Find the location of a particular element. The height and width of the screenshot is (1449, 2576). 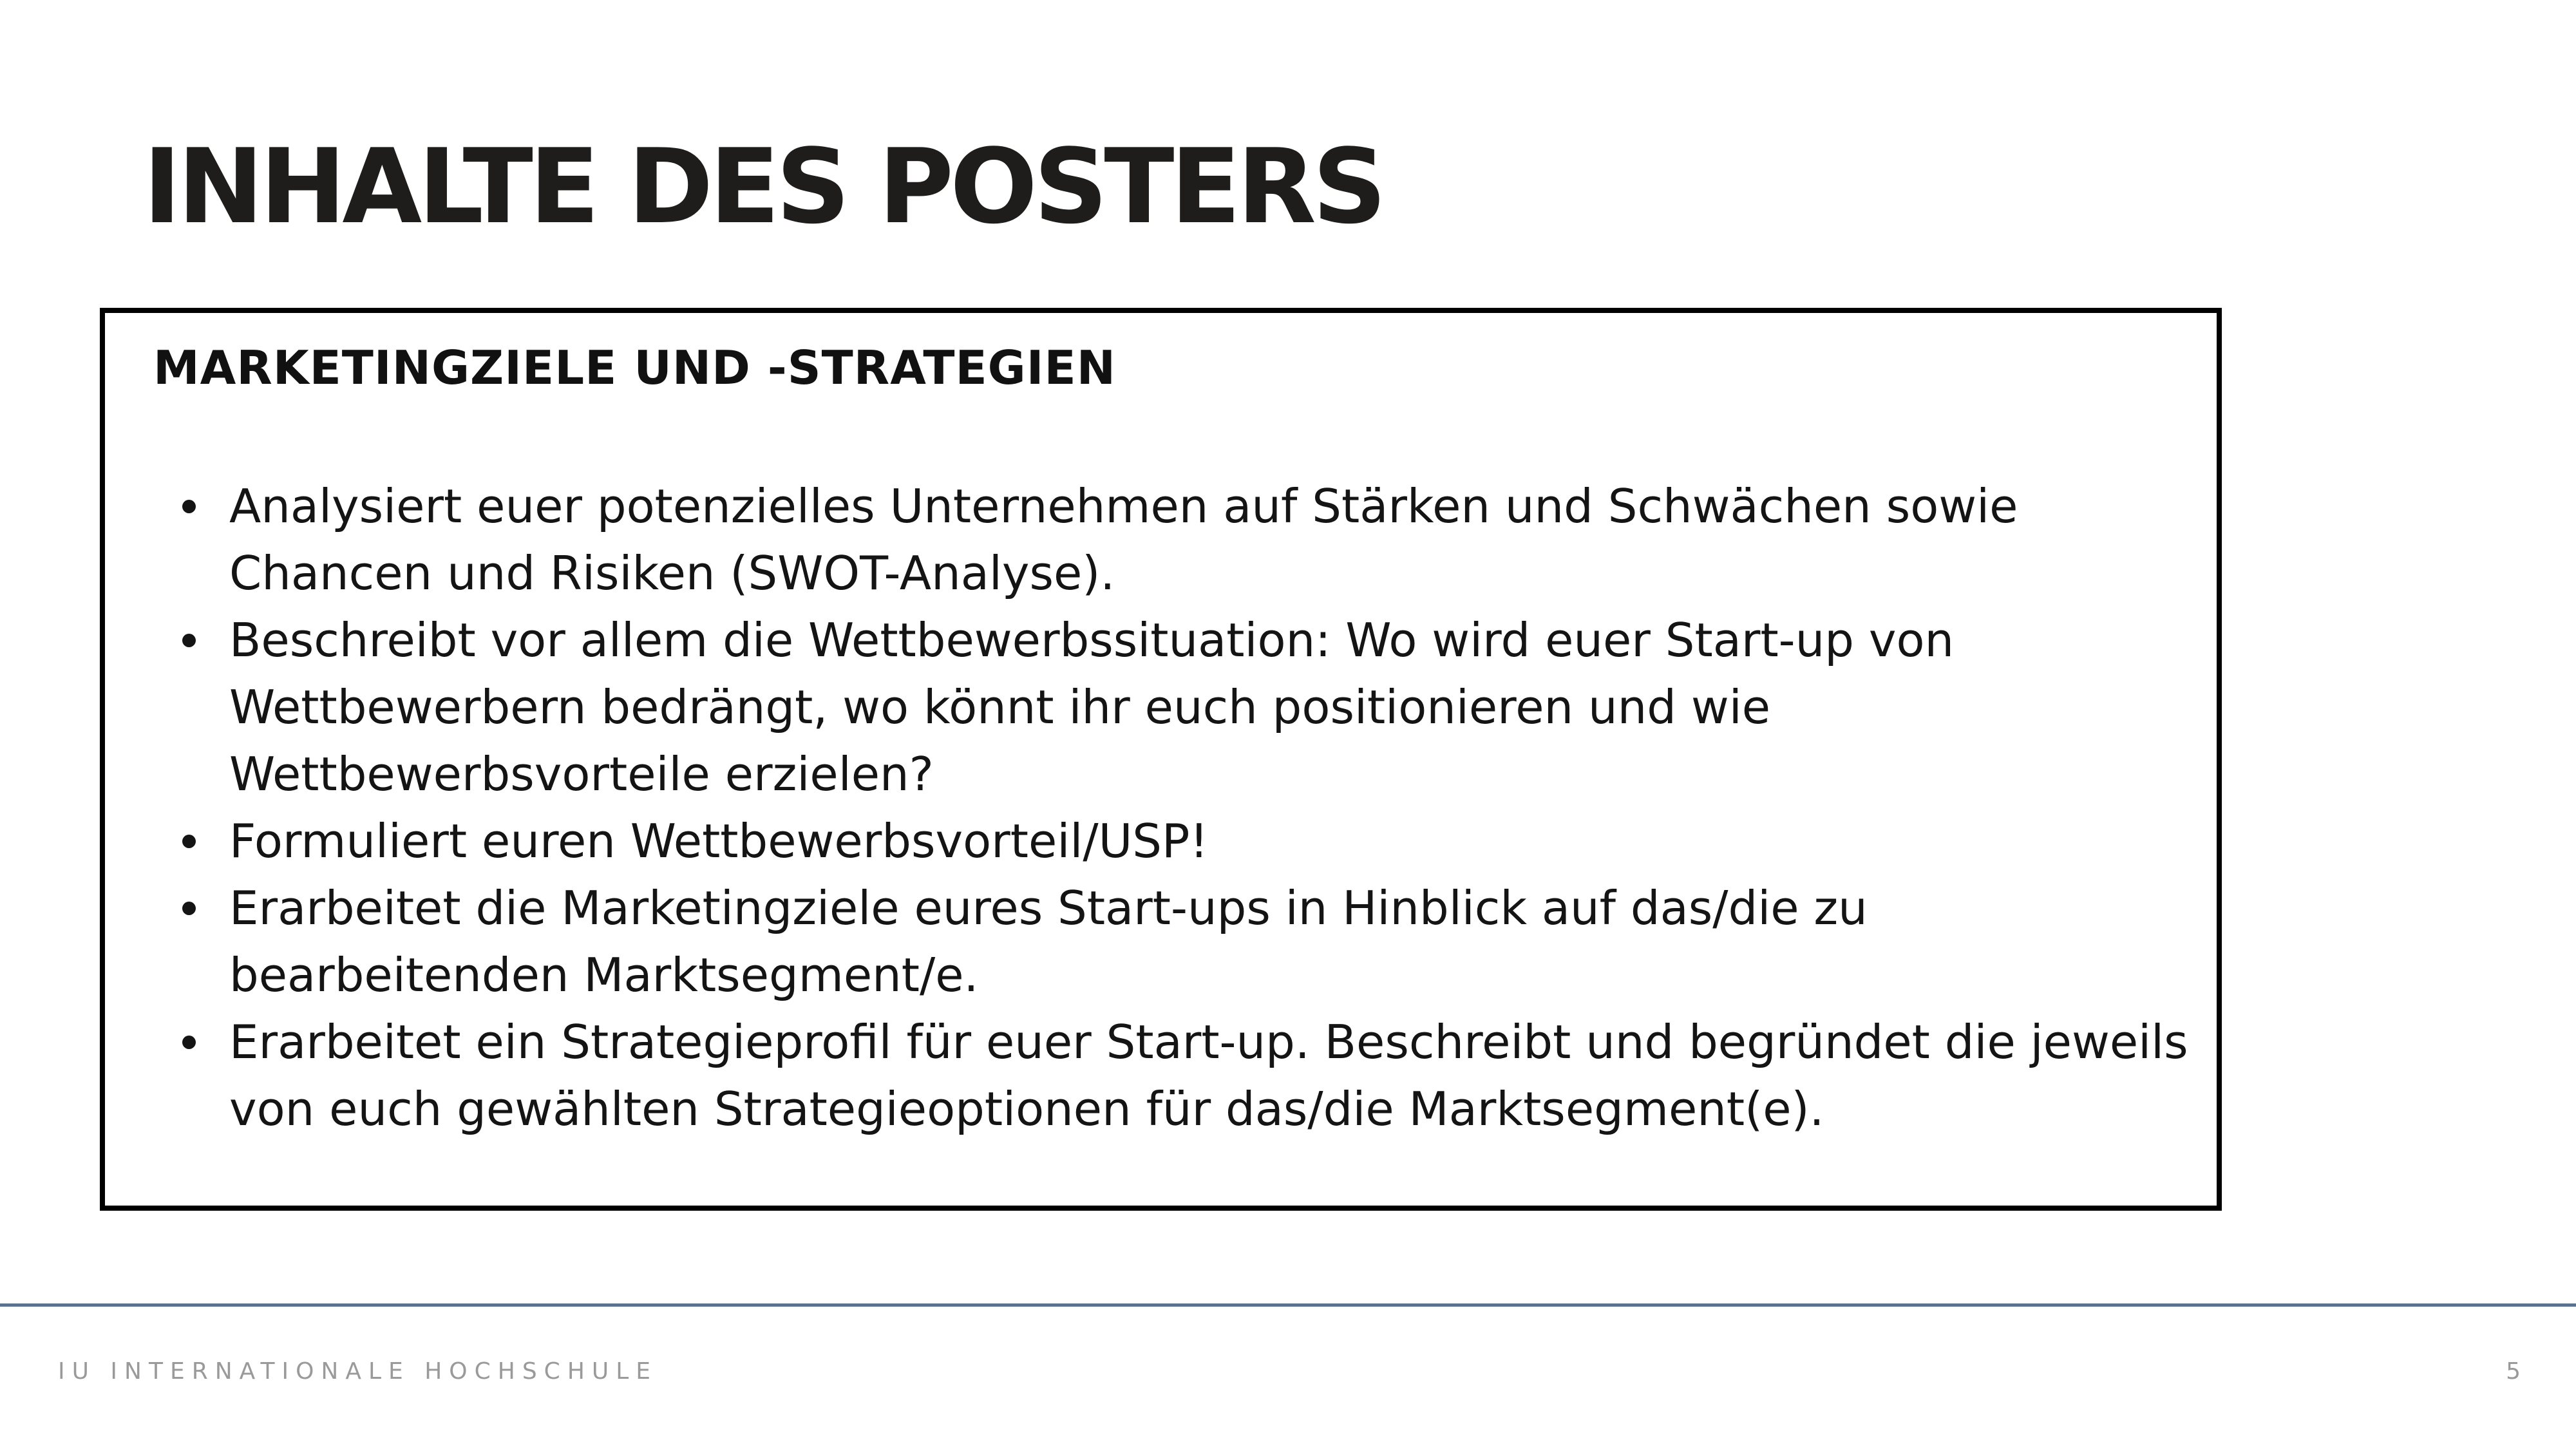

slide-title: INHALTE DES POSTERS is located at coordinates (765, 186).